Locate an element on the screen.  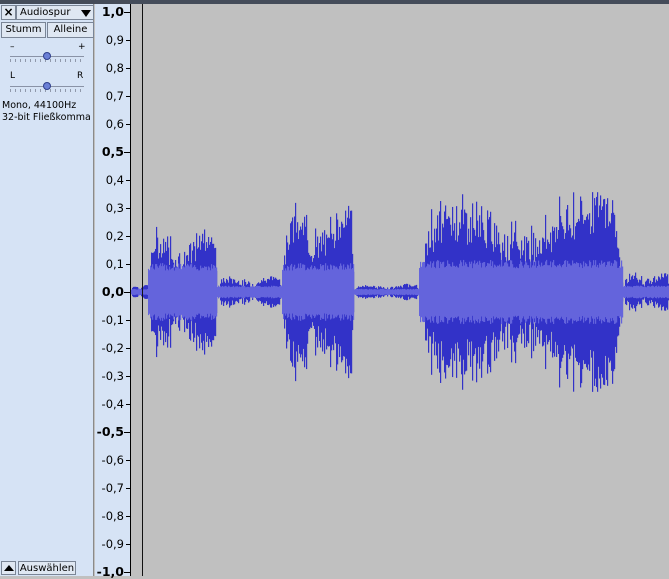
collapse-track-button is located at coordinates (8, 568).